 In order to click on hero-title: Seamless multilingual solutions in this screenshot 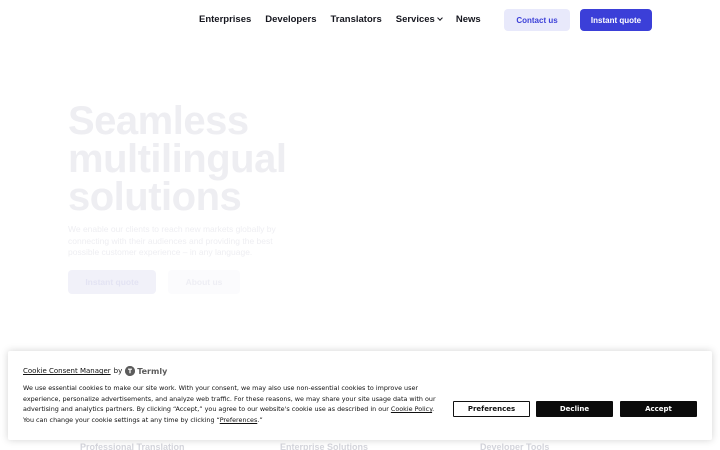, I will do `click(198, 159)`.